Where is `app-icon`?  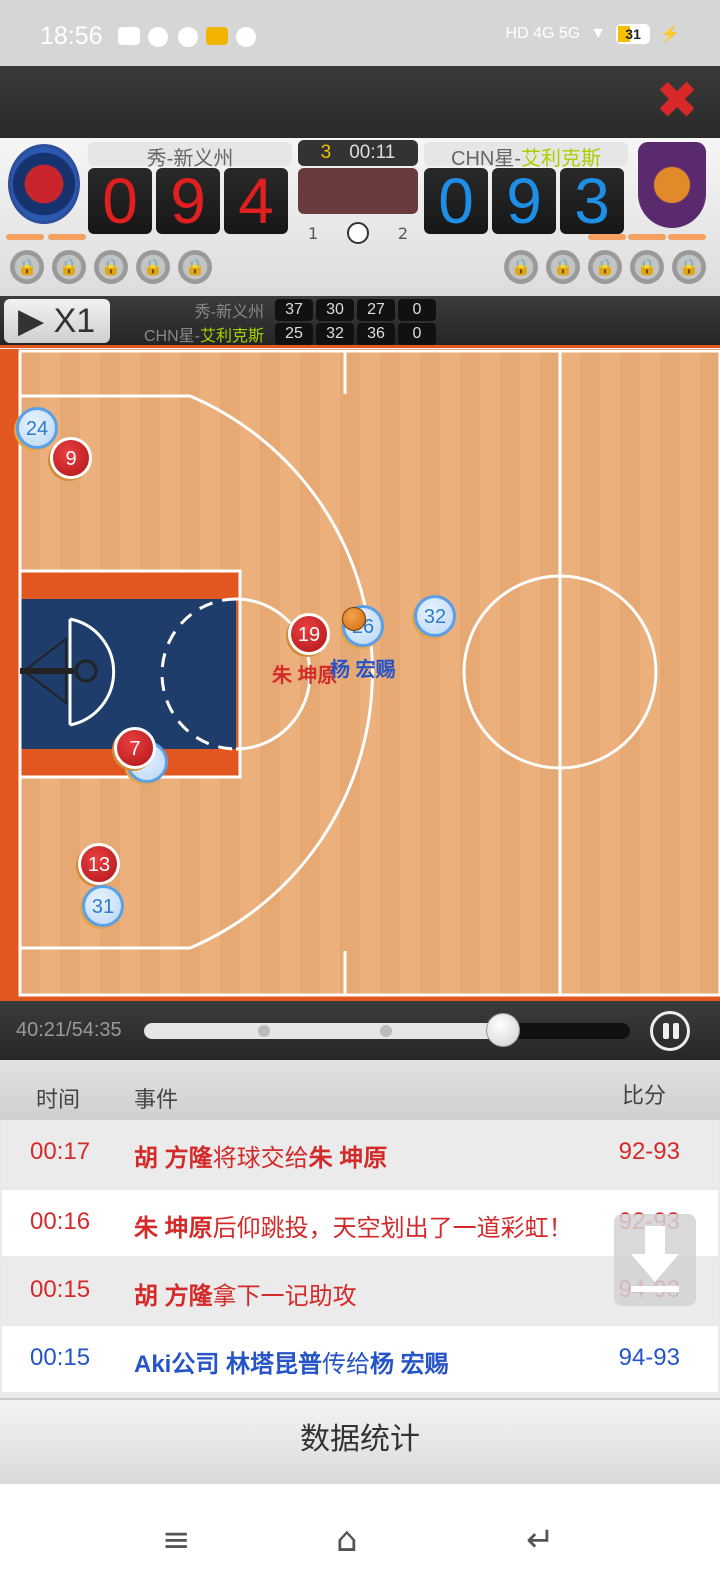
app-icon is located at coordinates (188, 37).